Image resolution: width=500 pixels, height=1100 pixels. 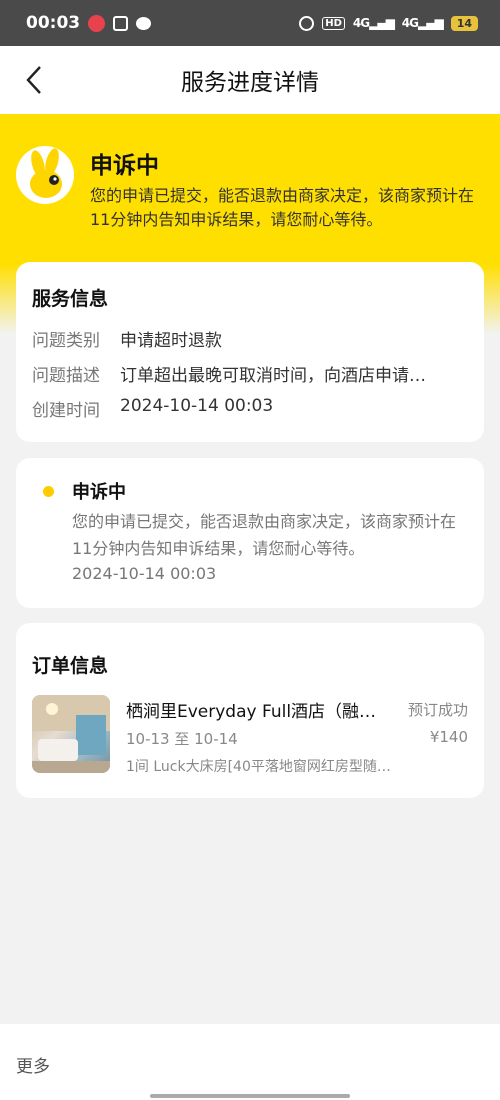 I want to click on hotel-room-picture, so click(x=71, y=734).